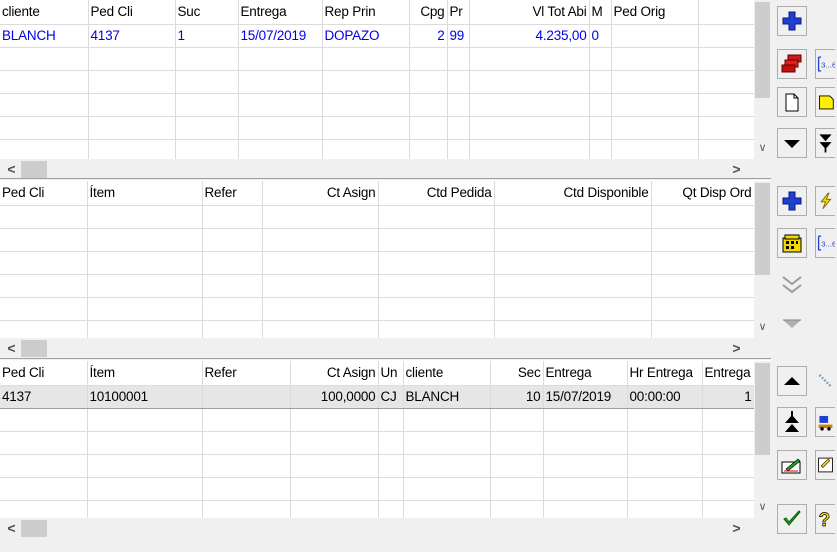 Image resolution: width=837 pixels, height=552 pixels. What do you see at coordinates (792, 381) in the screenshot?
I see `move-up-button` at bounding box center [792, 381].